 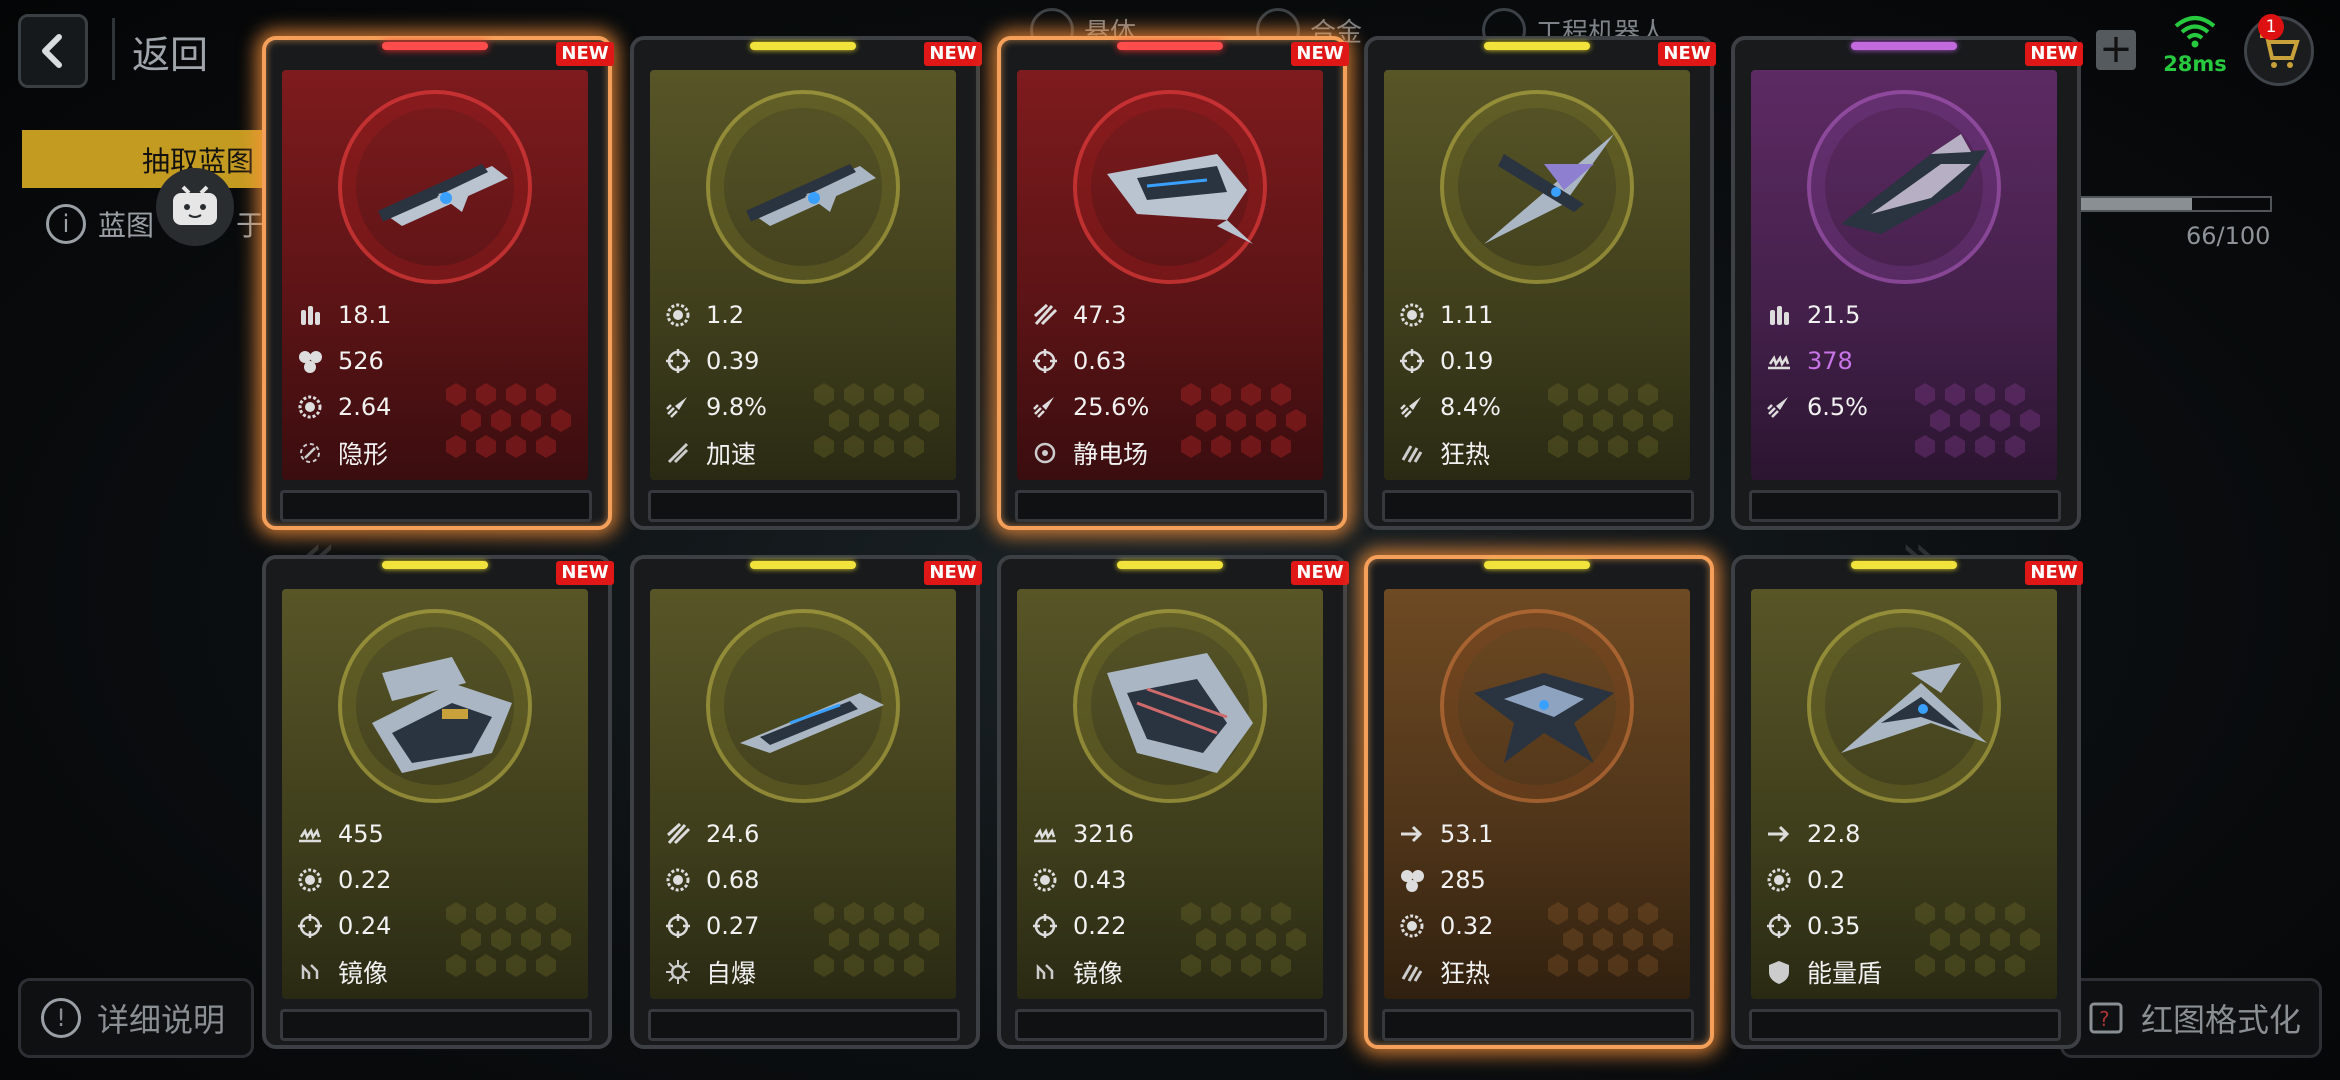 What do you see at coordinates (1111, 407) in the screenshot?
I see `stat-value: 25.6%` at bounding box center [1111, 407].